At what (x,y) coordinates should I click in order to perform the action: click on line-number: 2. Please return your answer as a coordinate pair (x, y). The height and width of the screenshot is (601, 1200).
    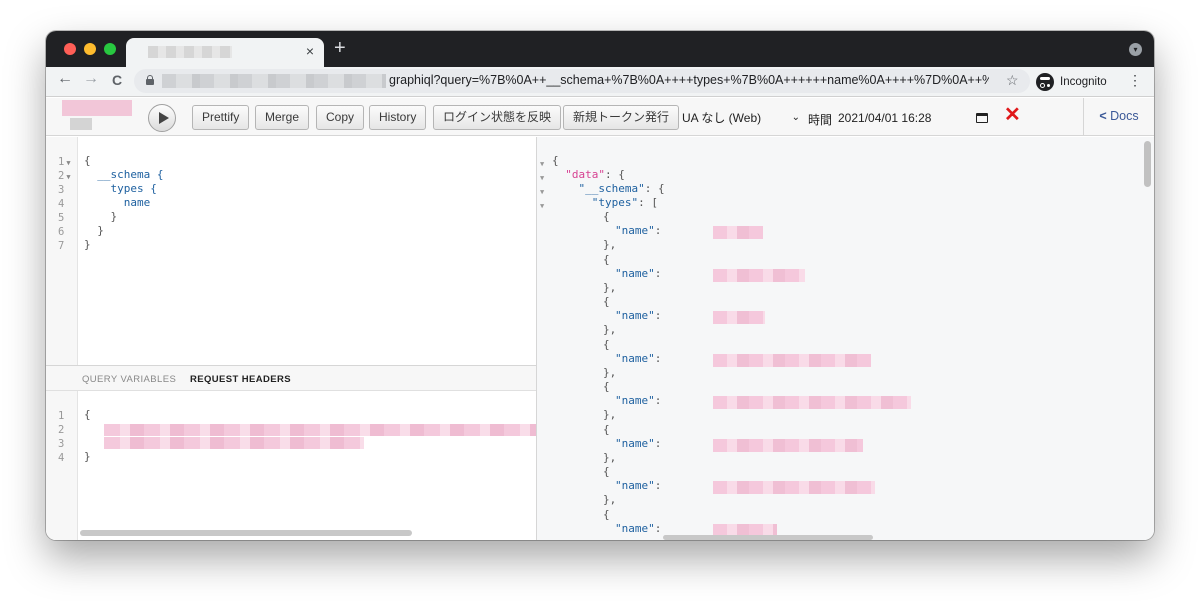
    Looking at the image, I should click on (61, 430).